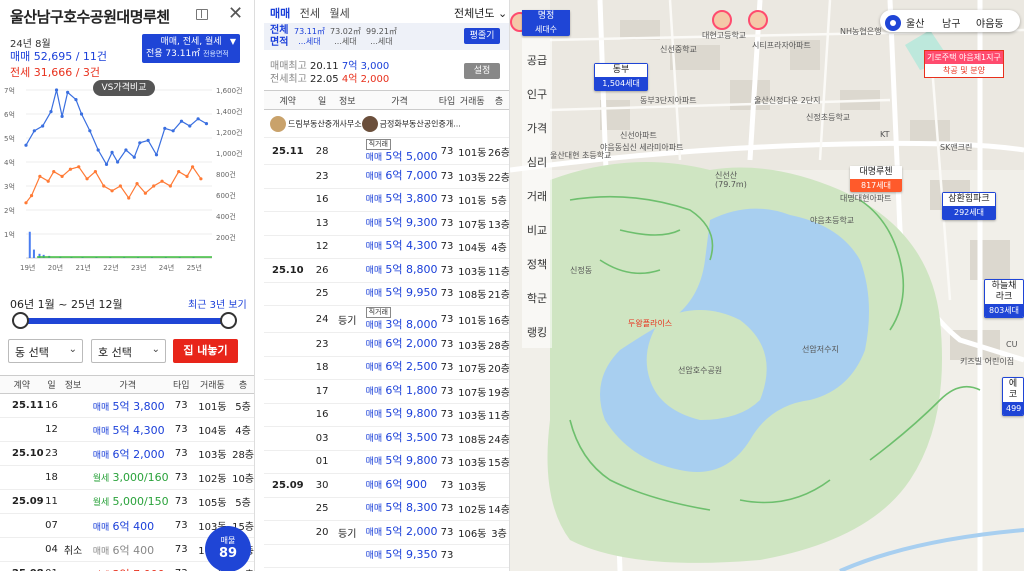  I want to click on table-row: 25 매매 5억 8,300 73 102동 14층, so click(386, 509).